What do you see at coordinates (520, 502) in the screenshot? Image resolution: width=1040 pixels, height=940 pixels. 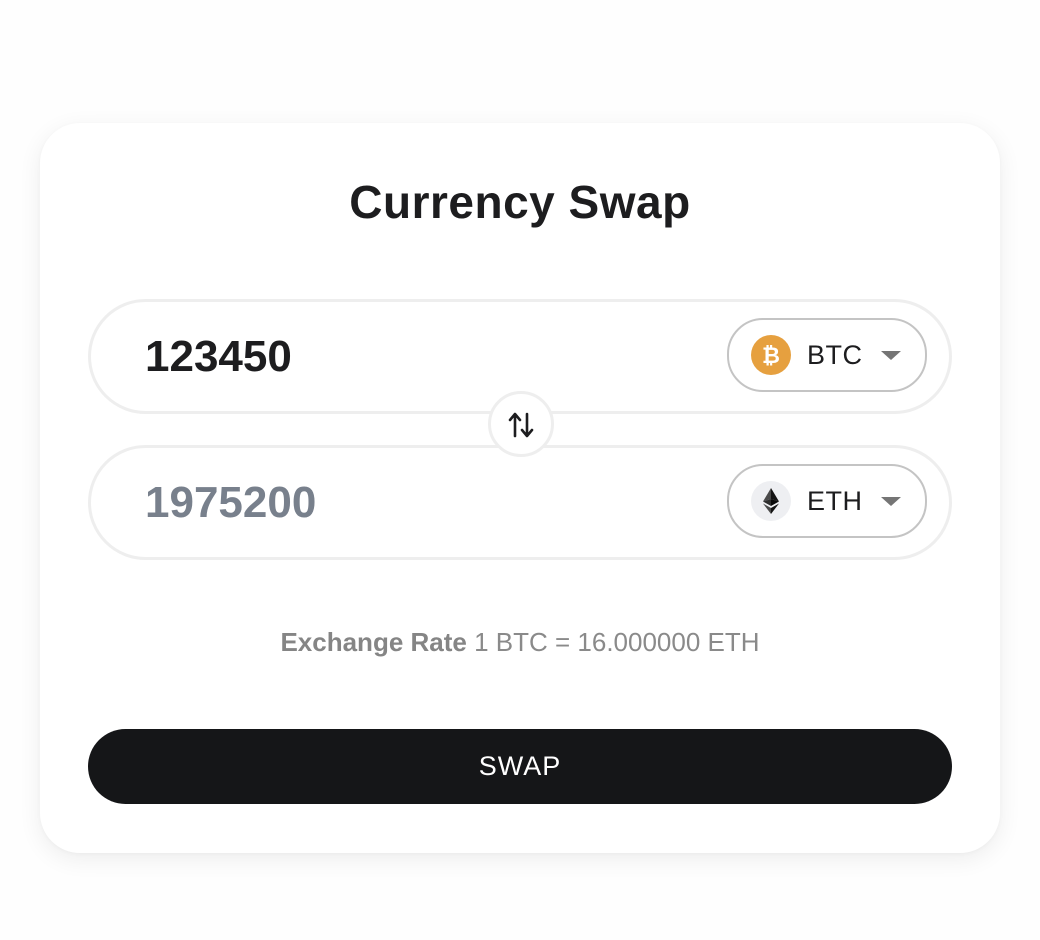 I see `to-currency-row: 1975200 ETH` at bounding box center [520, 502].